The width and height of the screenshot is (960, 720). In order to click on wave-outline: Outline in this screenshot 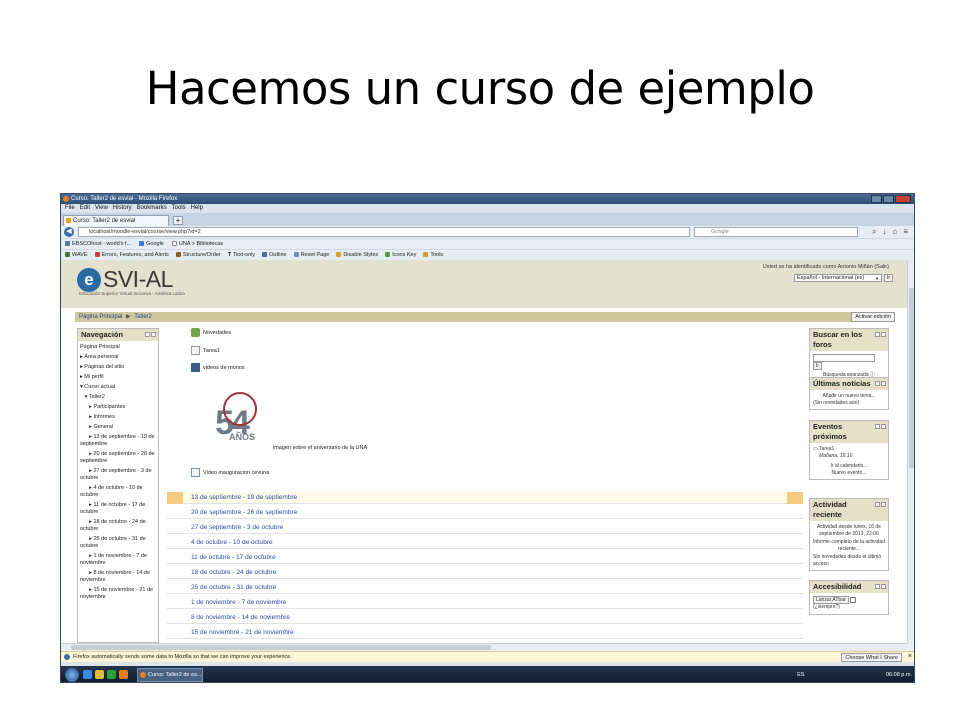, I will do `click(274, 255)`.